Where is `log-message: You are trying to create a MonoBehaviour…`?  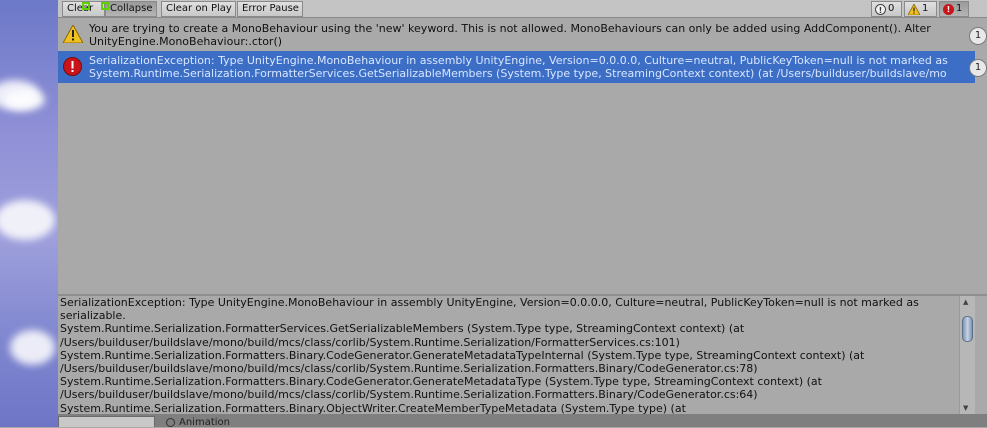 log-message: You are trying to create a MonoBehaviour… is located at coordinates (510, 28).